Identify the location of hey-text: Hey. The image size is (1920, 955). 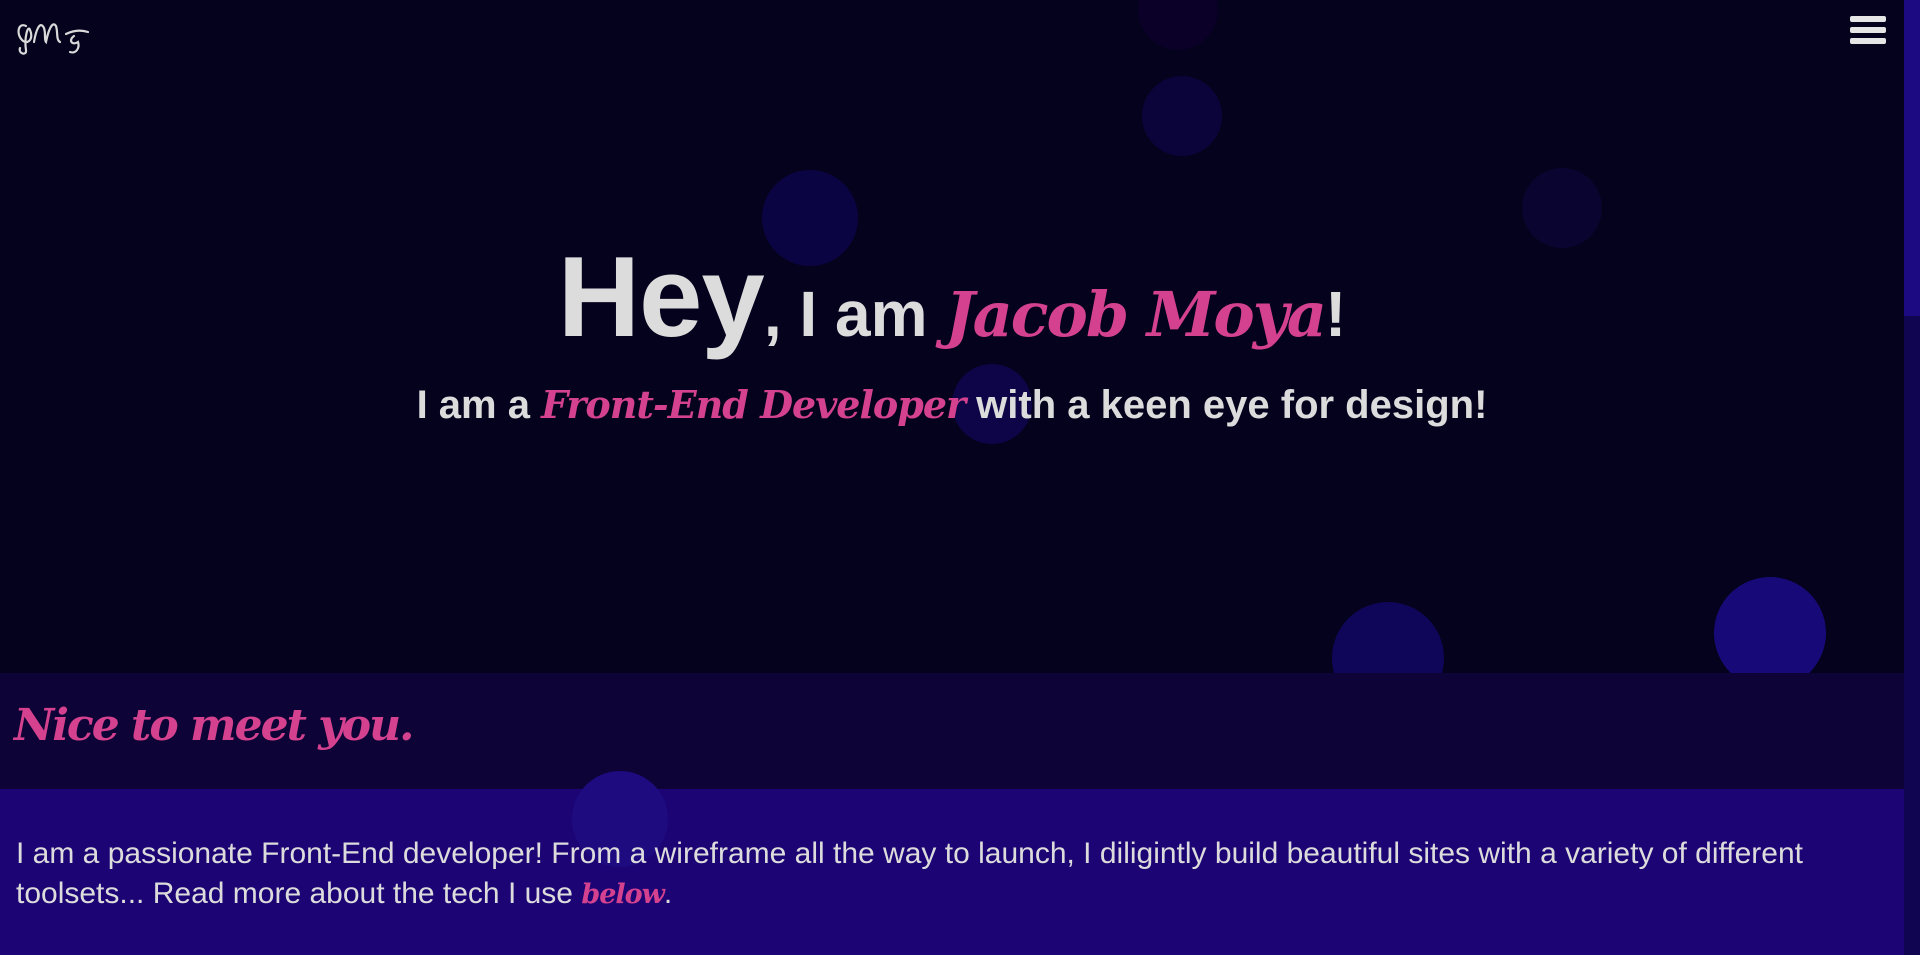
(661, 297).